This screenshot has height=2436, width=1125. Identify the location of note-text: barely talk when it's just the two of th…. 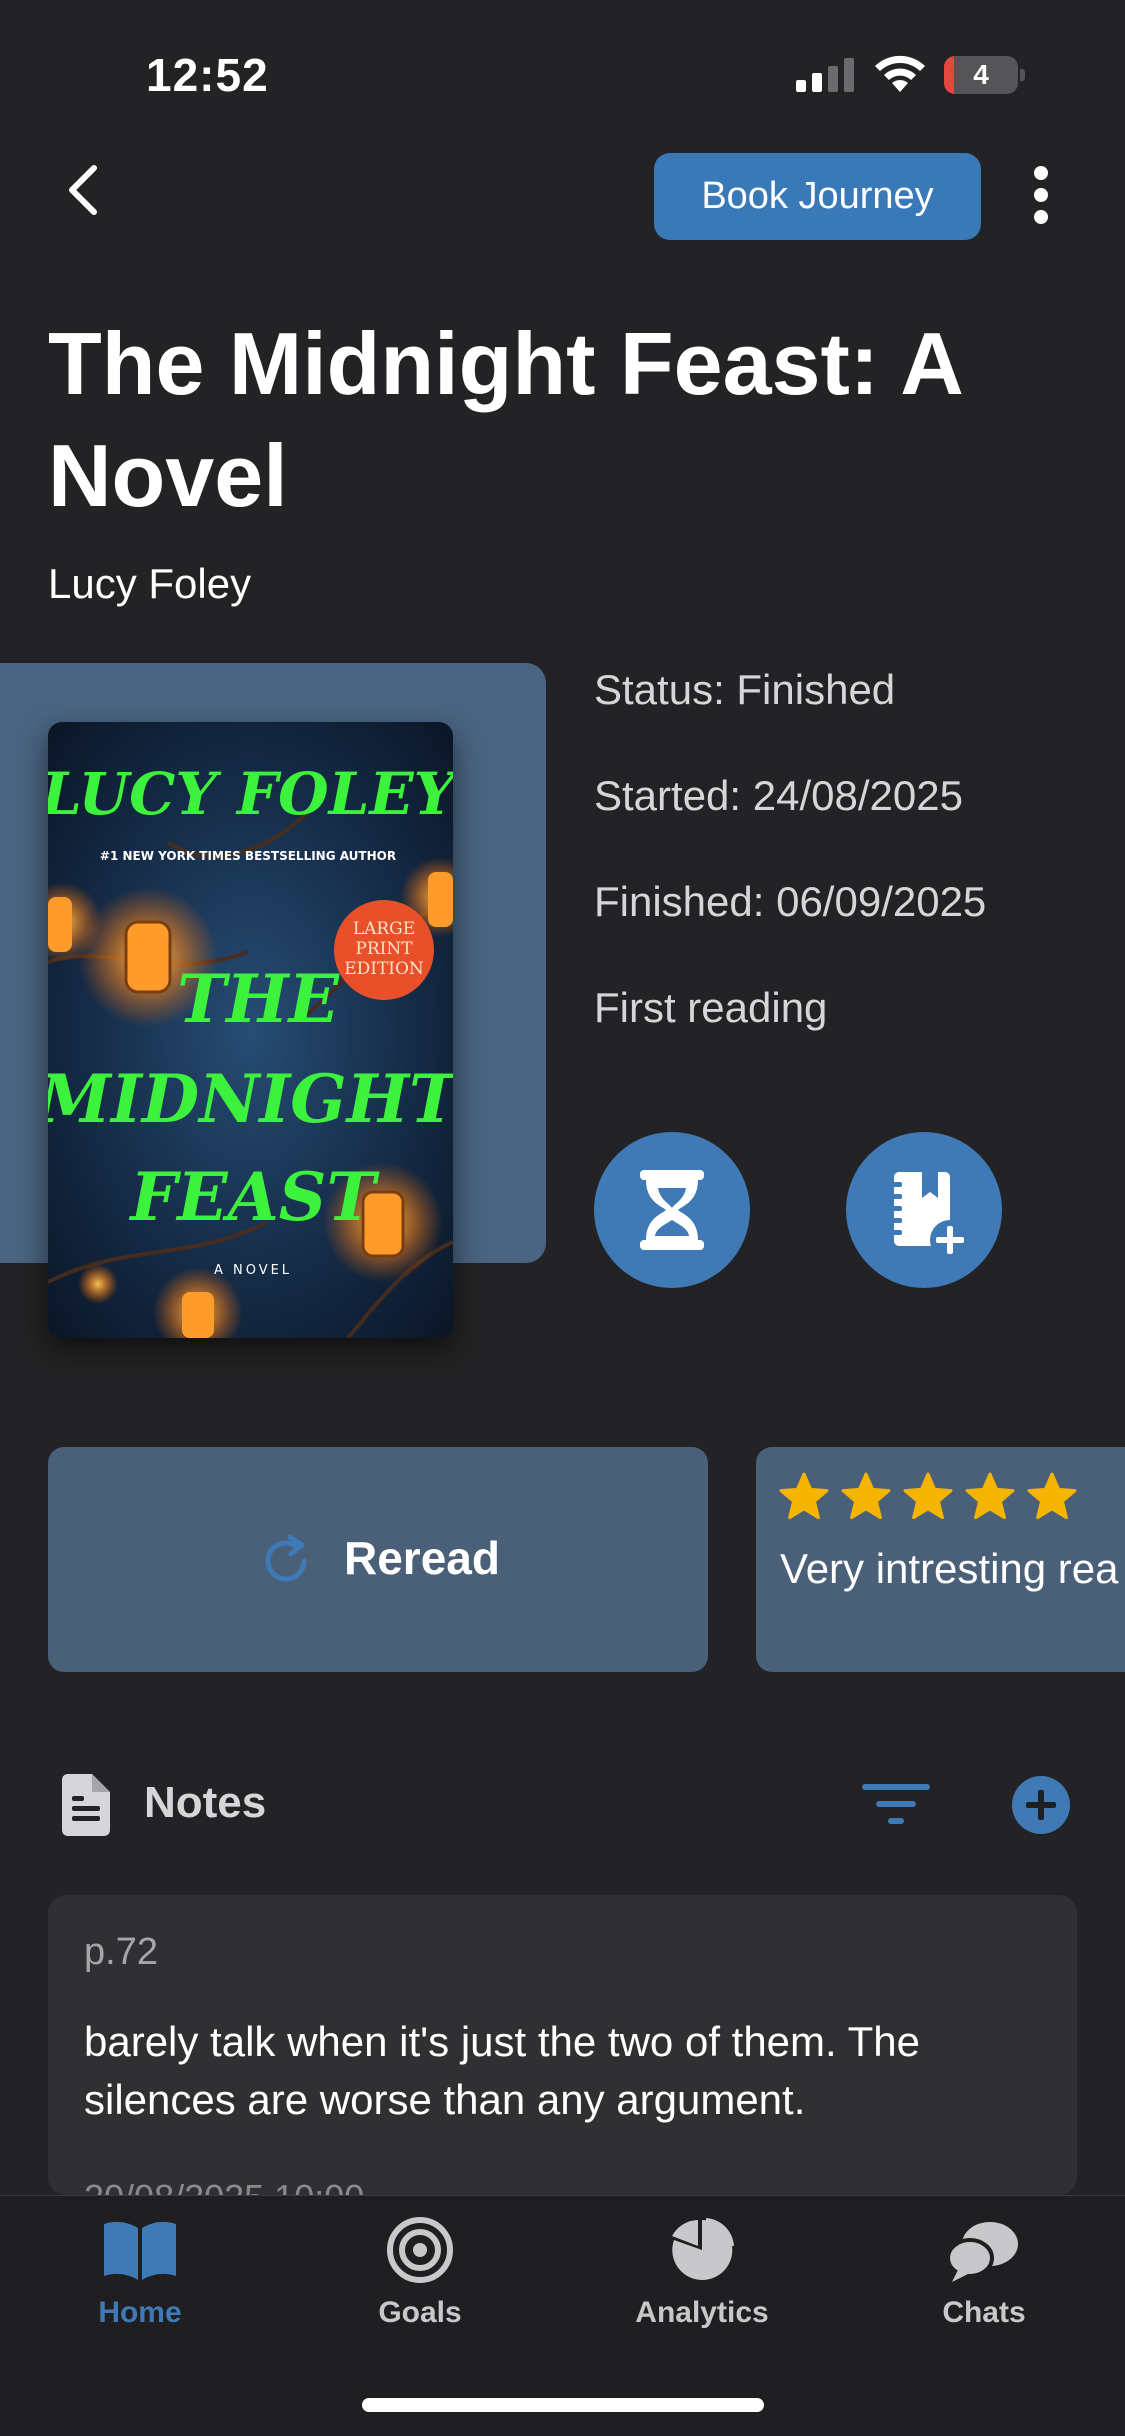
(502, 2070).